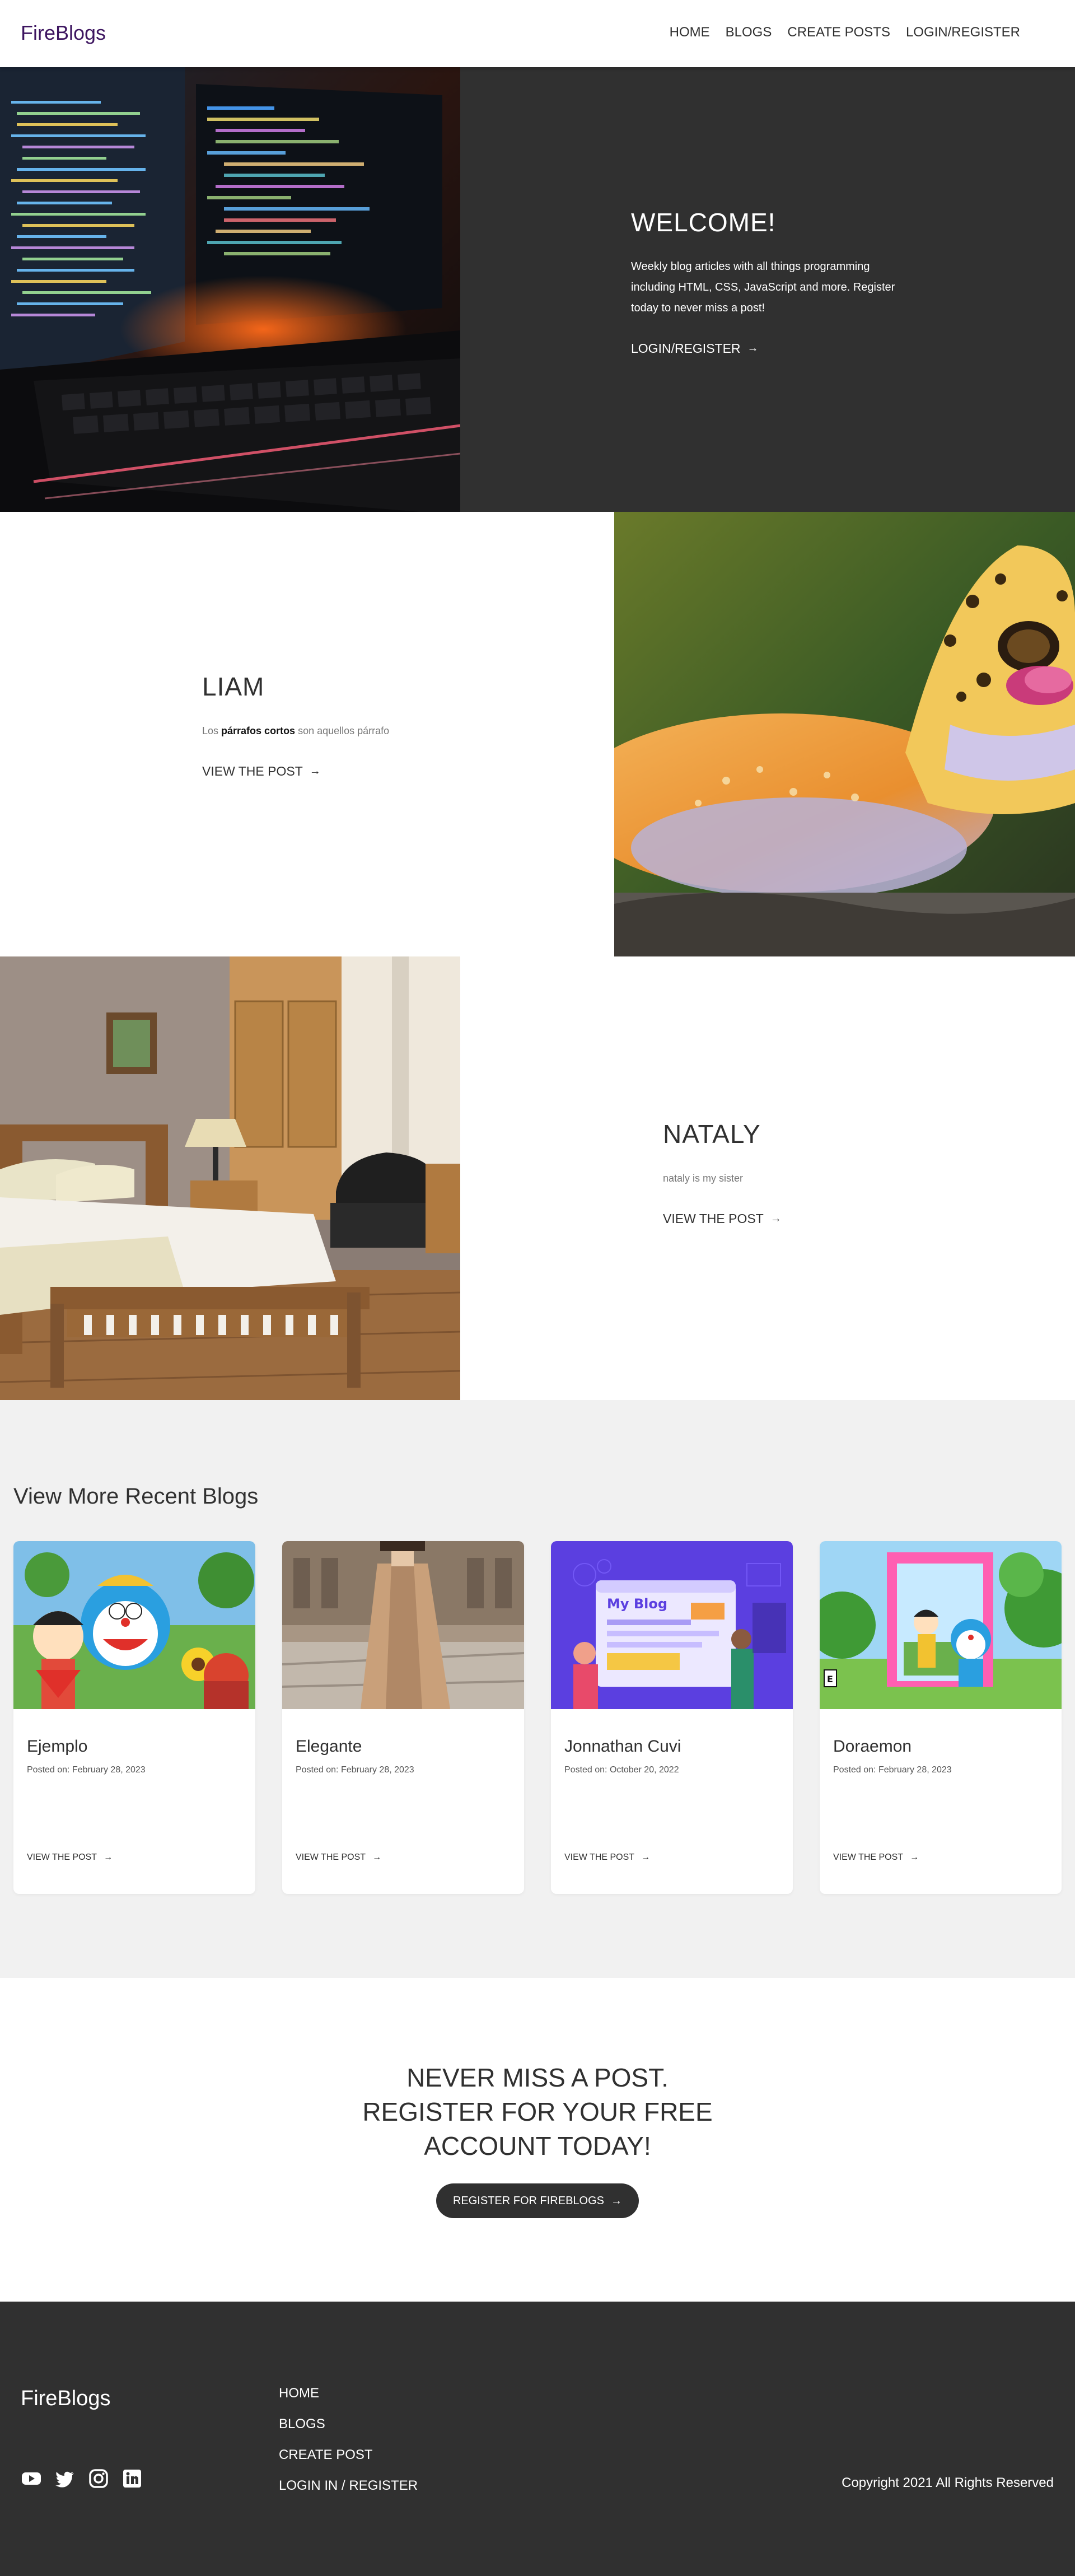 Image resolution: width=1075 pixels, height=2576 pixels. Describe the element at coordinates (771, 348) in the screenshot. I see `welcome-login-register-link: LOGIN/REGISTER →` at that location.